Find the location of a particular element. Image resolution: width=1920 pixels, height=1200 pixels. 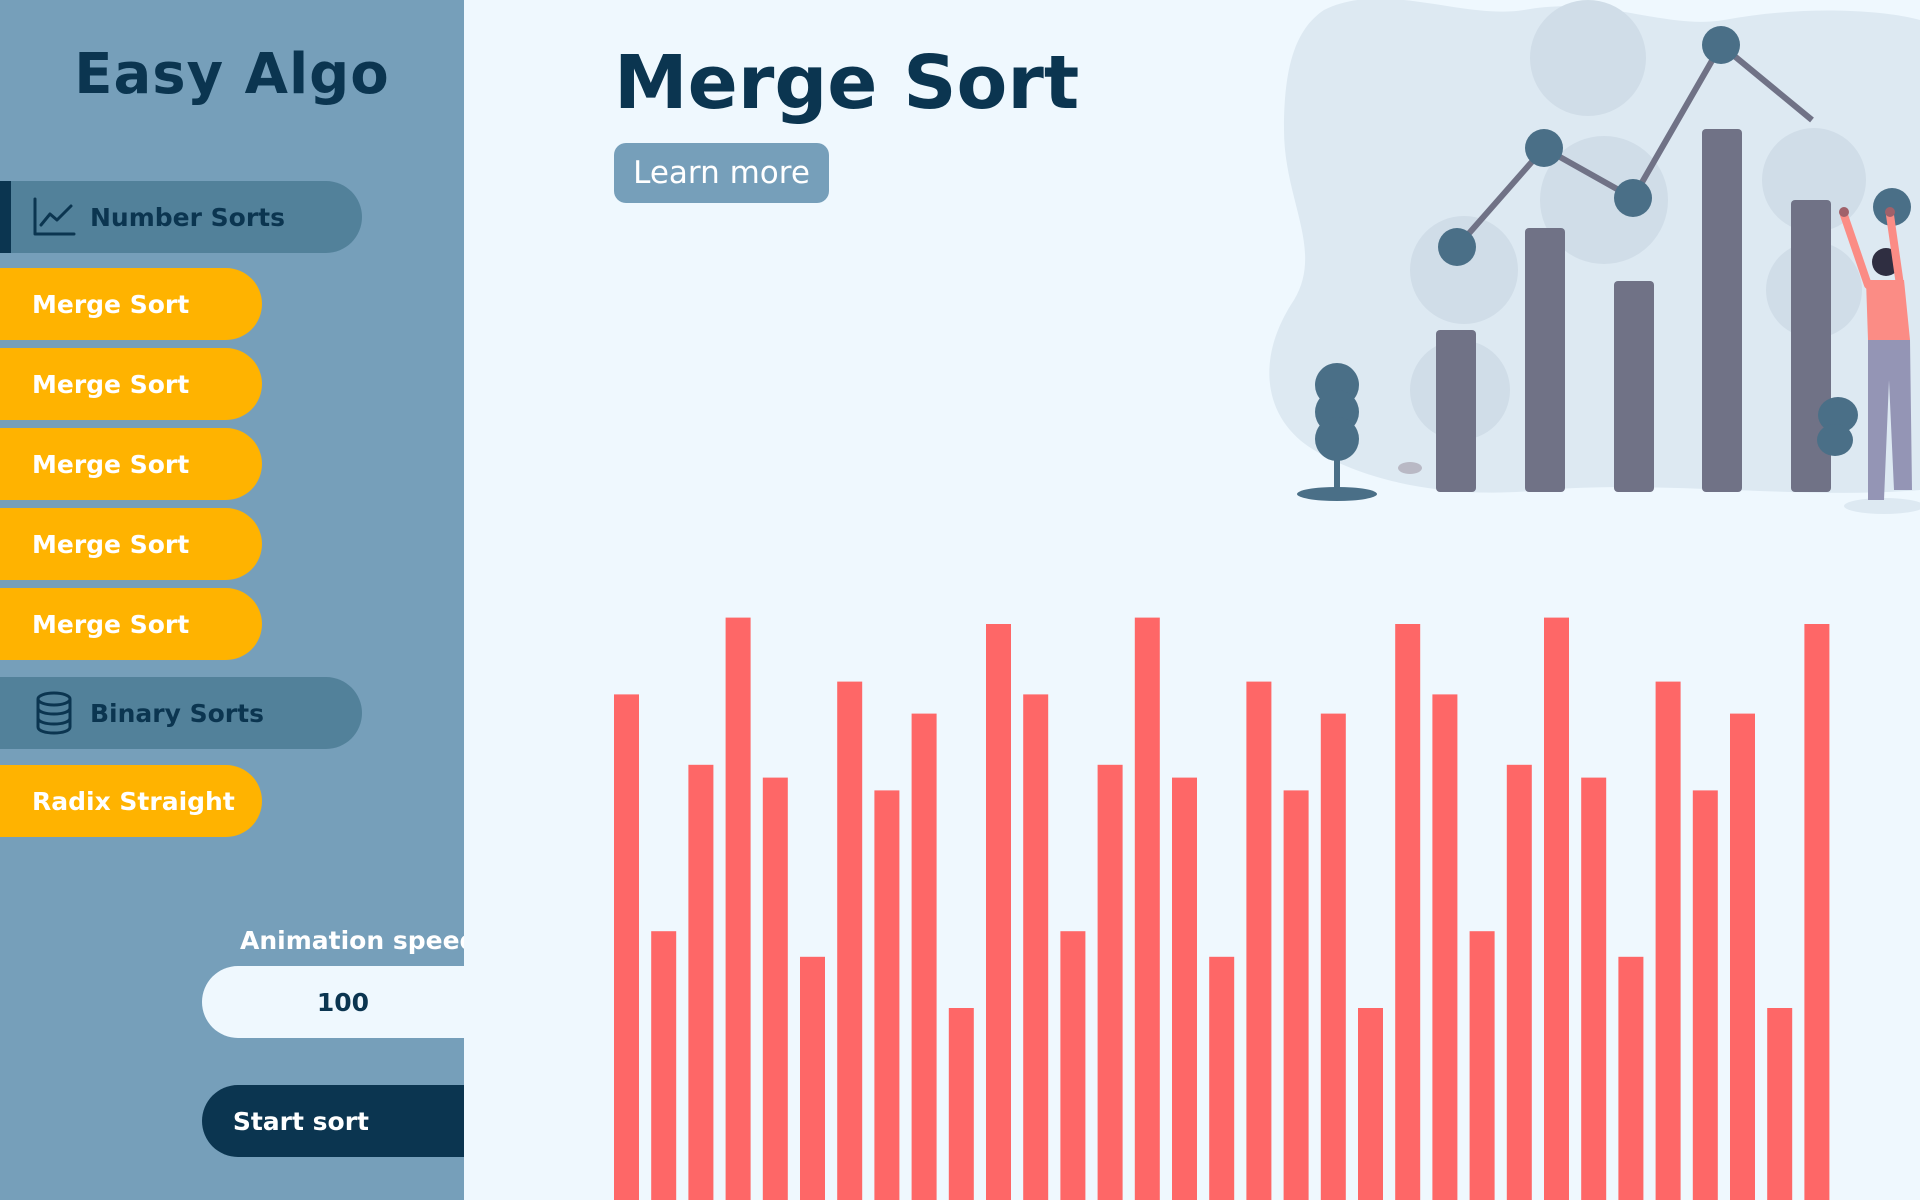

sort-item-merge-sort-5: Merge Sort is located at coordinates (131, 624).